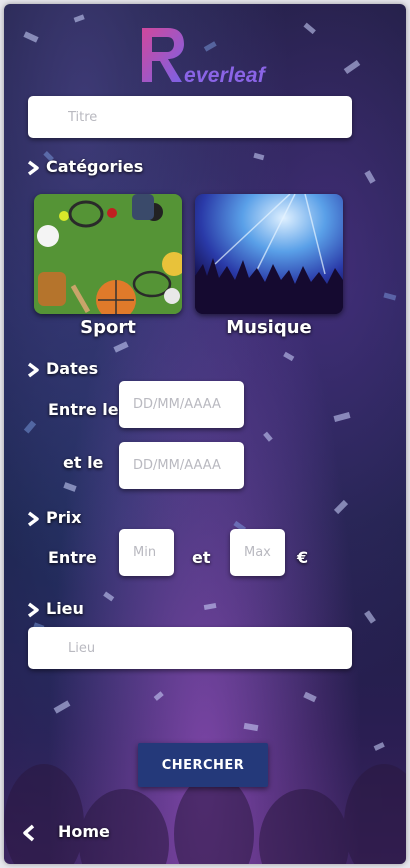 Image resolution: width=410 pixels, height=868 pixels. I want to click on date-to-input, so click(181, 465).